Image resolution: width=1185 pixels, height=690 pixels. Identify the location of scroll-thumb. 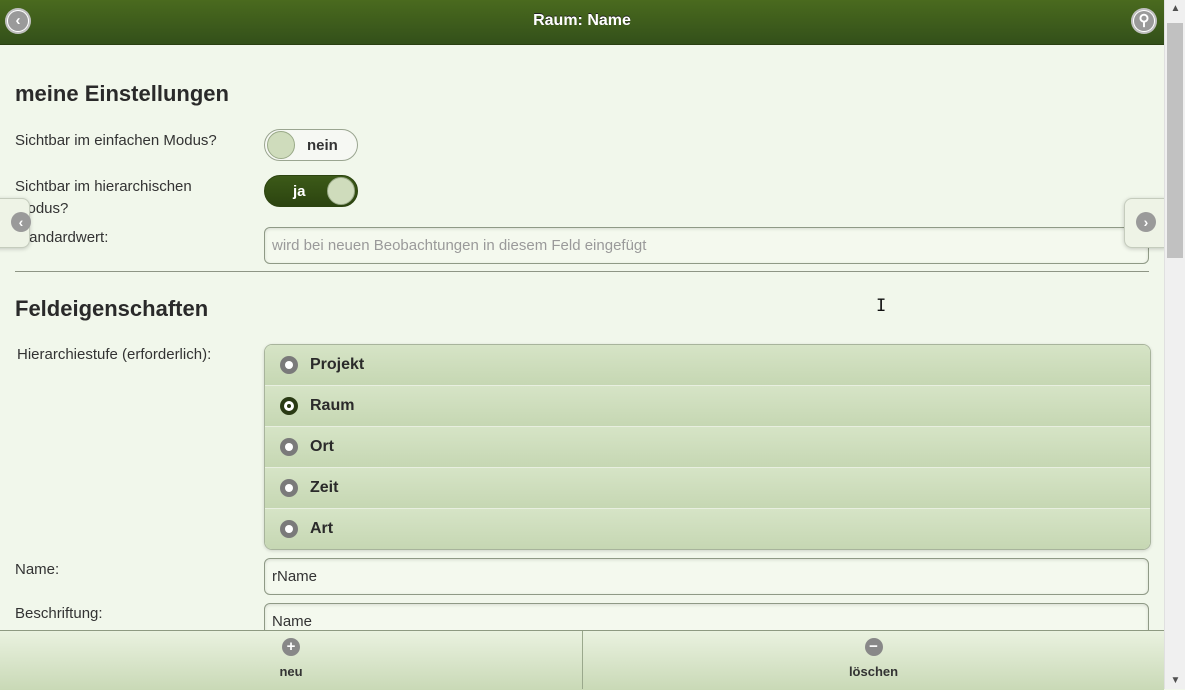
(1175, 140).